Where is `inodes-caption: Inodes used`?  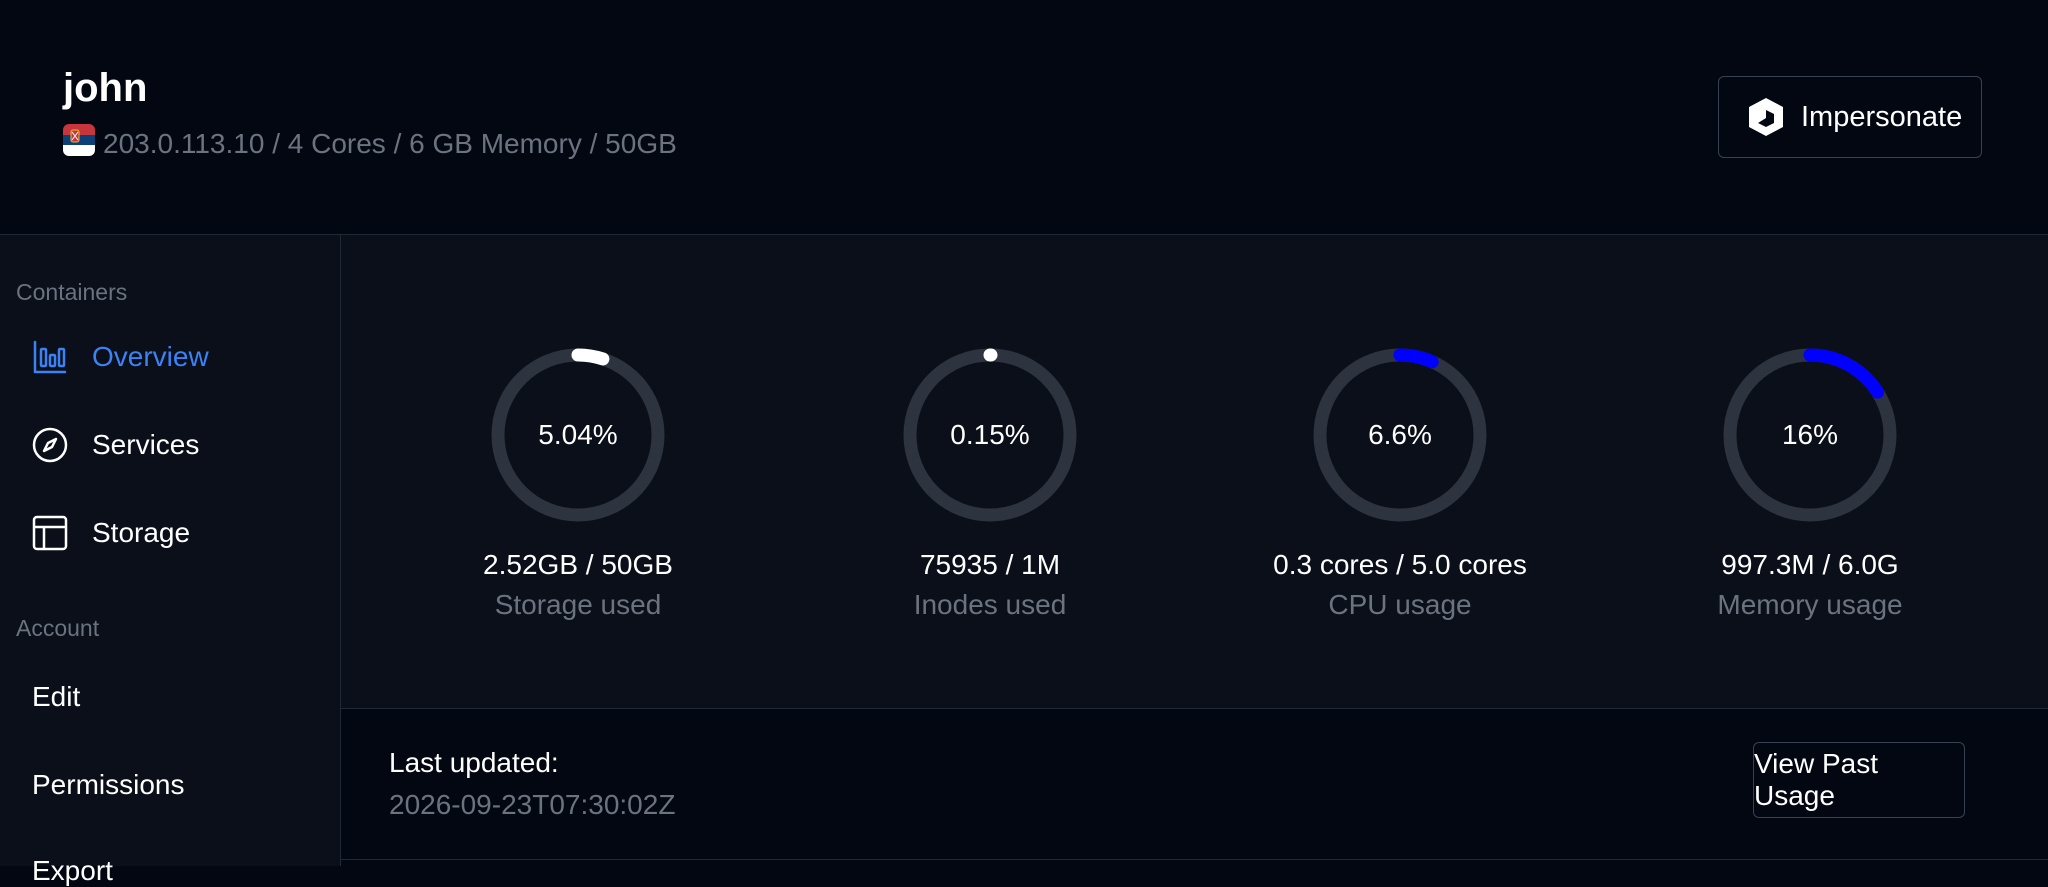
inodes-caption: Inodes used is located at coordinates (990, 604).